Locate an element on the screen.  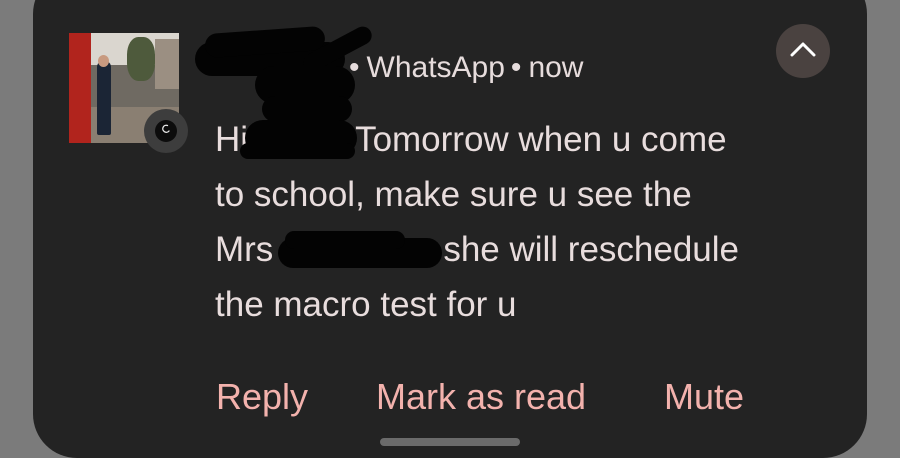
message-text: to school, make sure u see the is located at coordinates (453, 194).